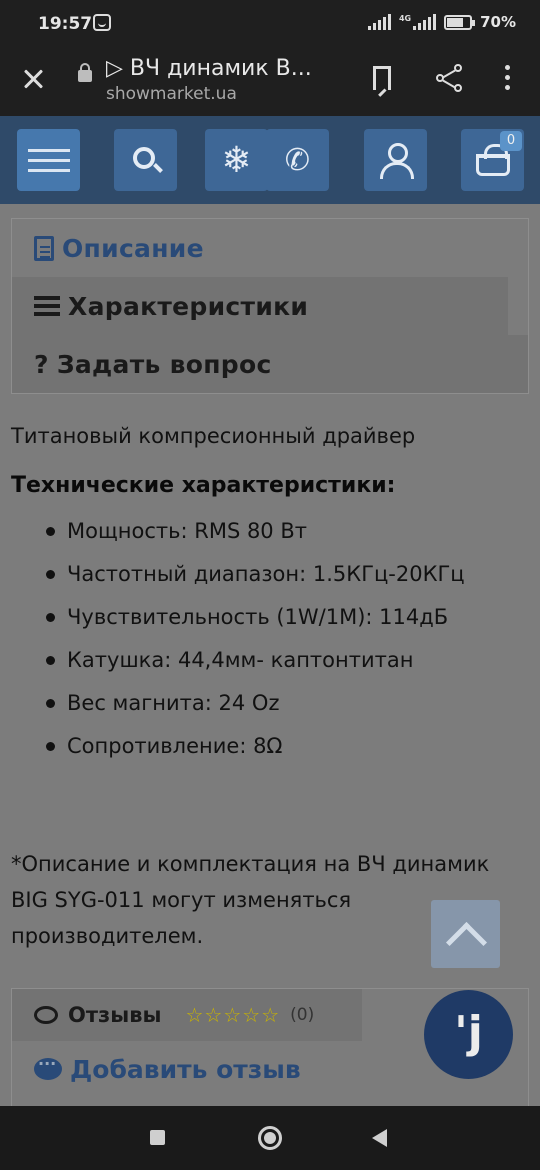  What do you see at coordinates (270, 24) in the screenshot?
I see `status-bar: 19:57 4G 70%` at bounding box center [270, 24].